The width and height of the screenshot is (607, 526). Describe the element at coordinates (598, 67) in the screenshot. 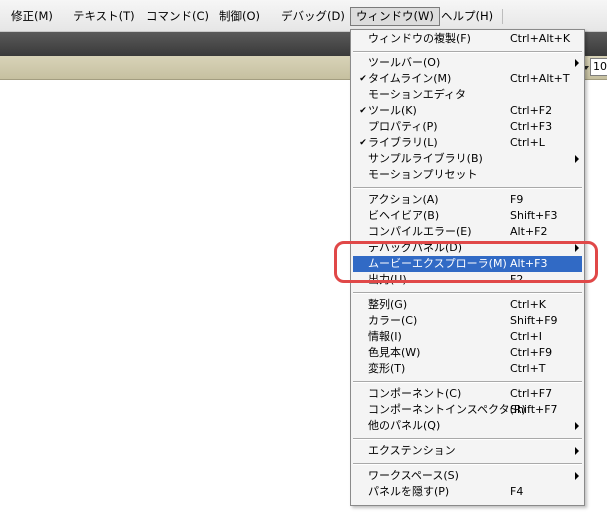

I see `zoom-field: 10` at that location.